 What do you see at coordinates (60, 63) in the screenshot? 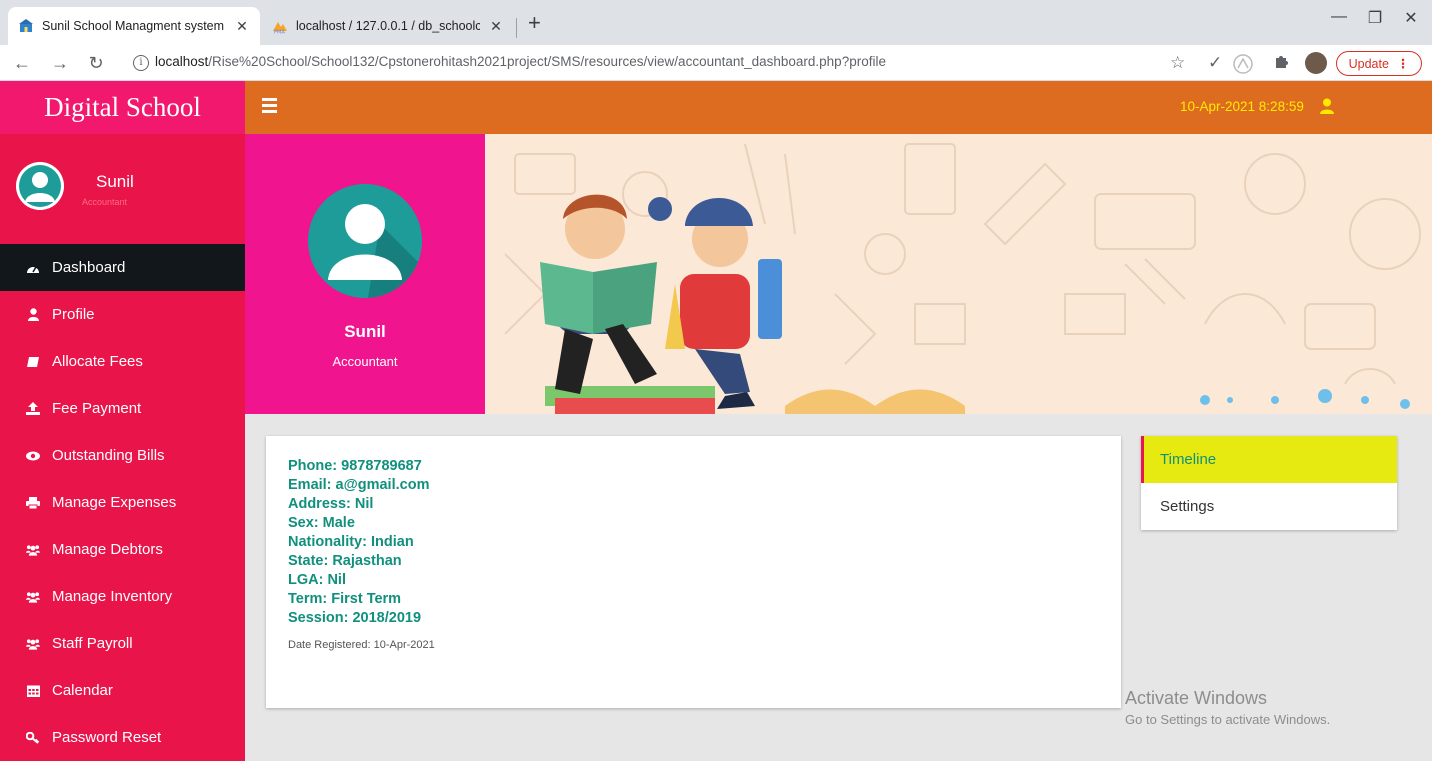
I see `forward-icon: →` at bounding box center [60, 63].